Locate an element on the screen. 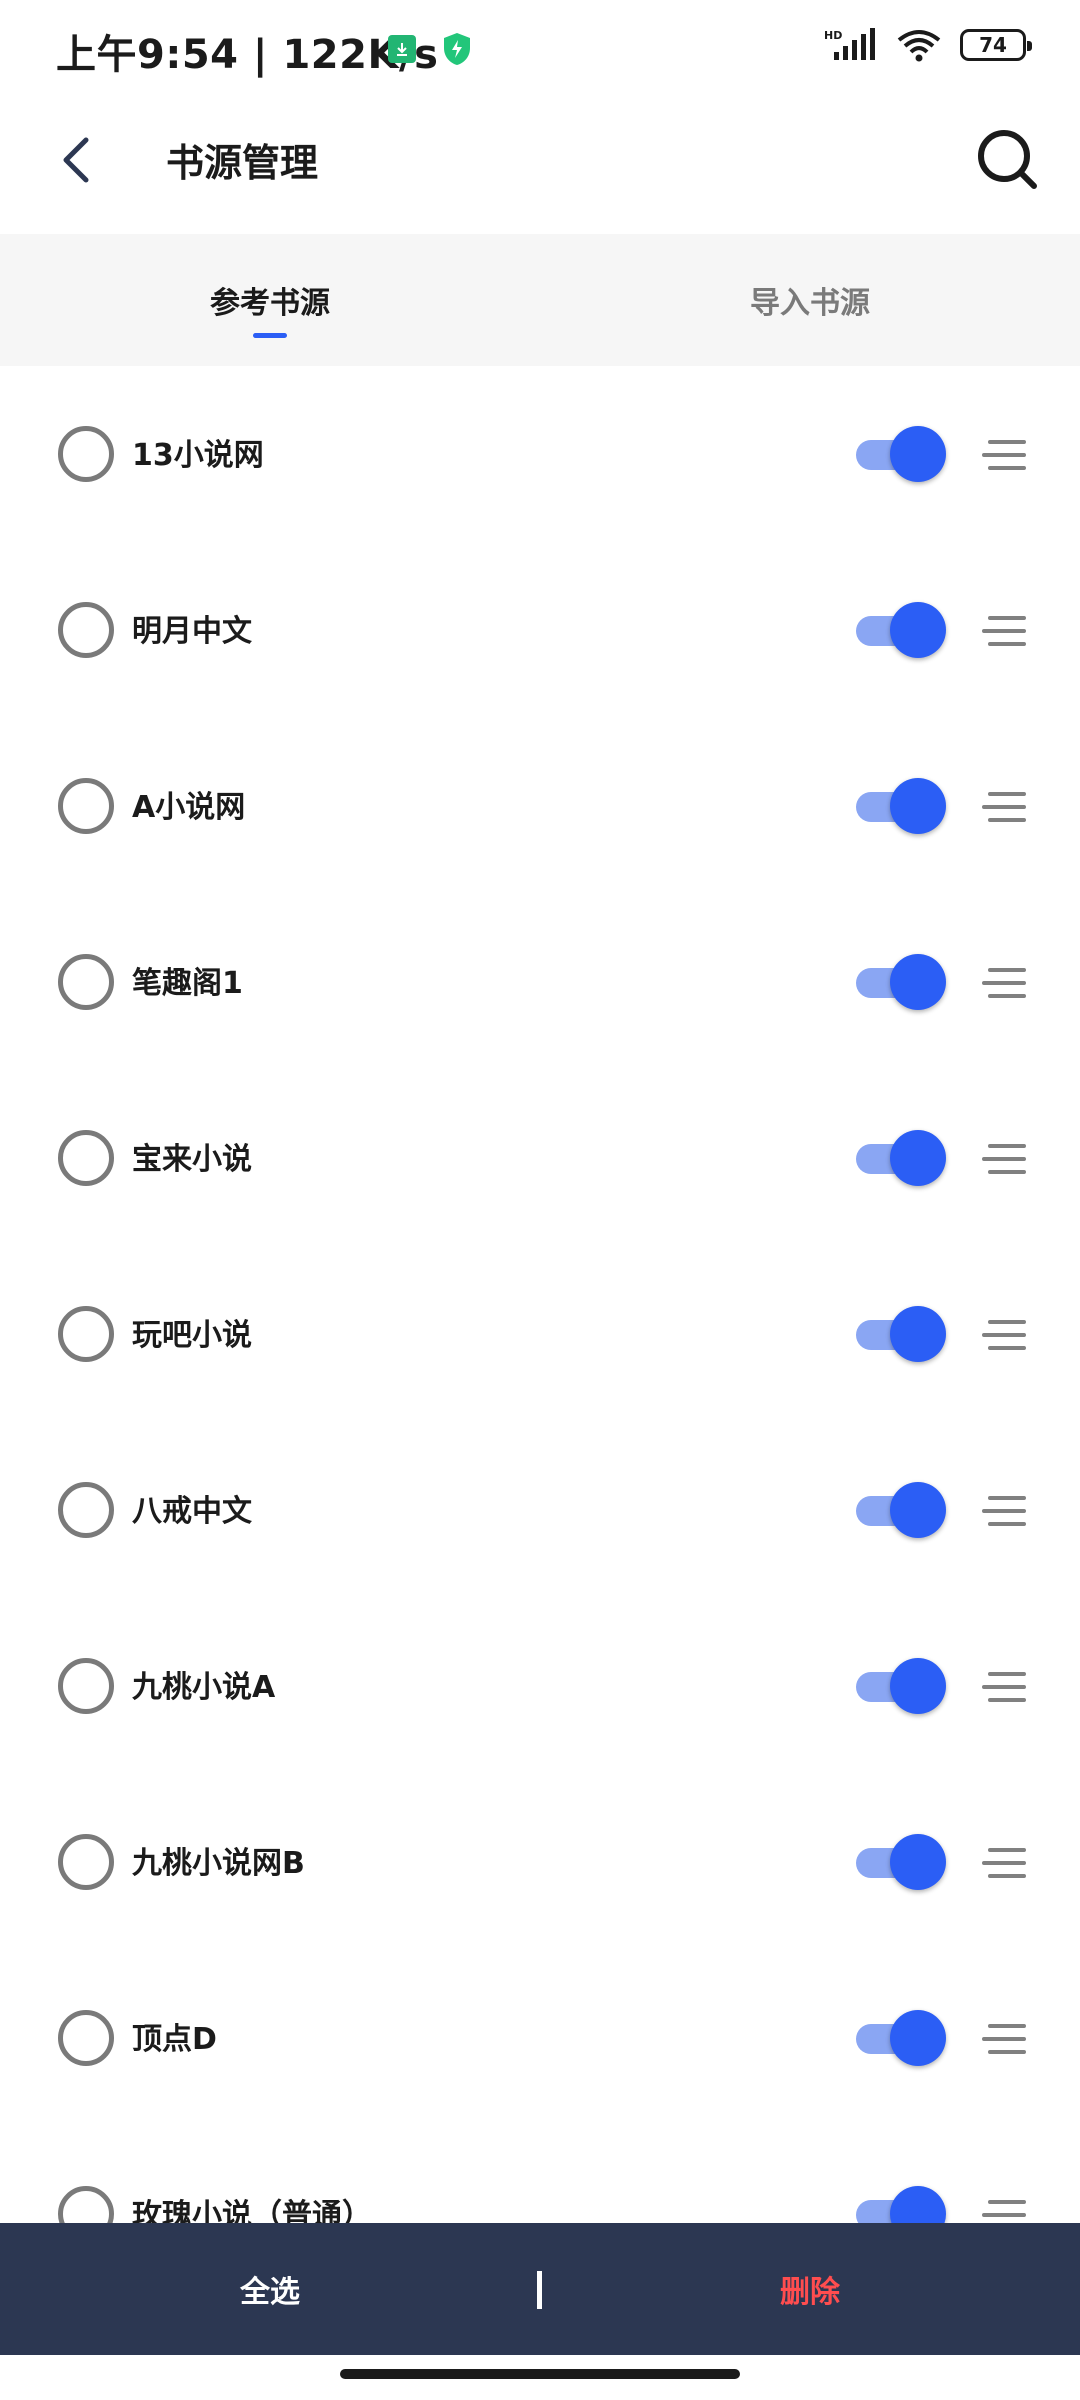  status-left-icons is located at coordinates (430, 49).